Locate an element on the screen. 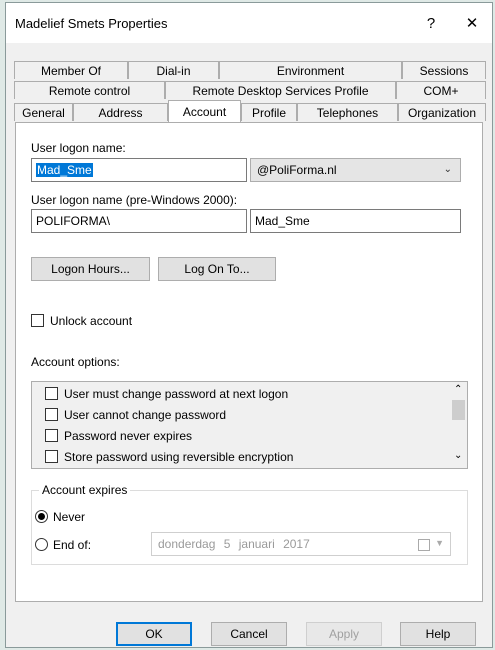  help-icon: ? is located at coordinates (431, 23).